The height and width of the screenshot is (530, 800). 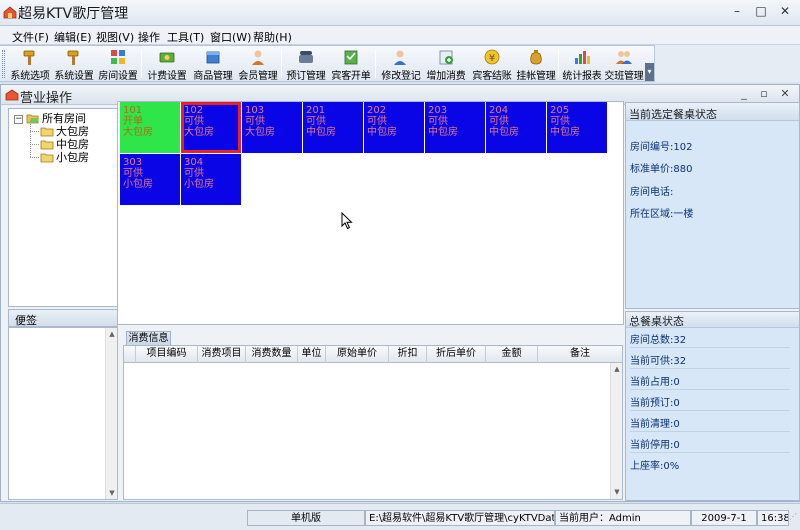 I want to click on toolbar-grip, so click(x=3, y=64).